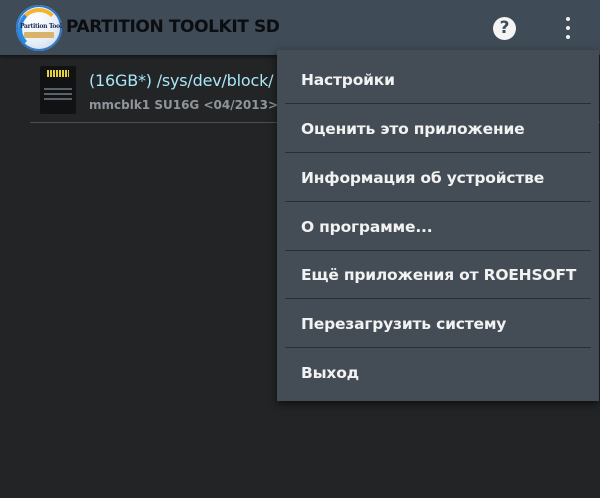 This screenshot has width=600, height=498. I want to click on device-subtitle: mmcblk1 SU16G <04/2013>, so click(184, 105).